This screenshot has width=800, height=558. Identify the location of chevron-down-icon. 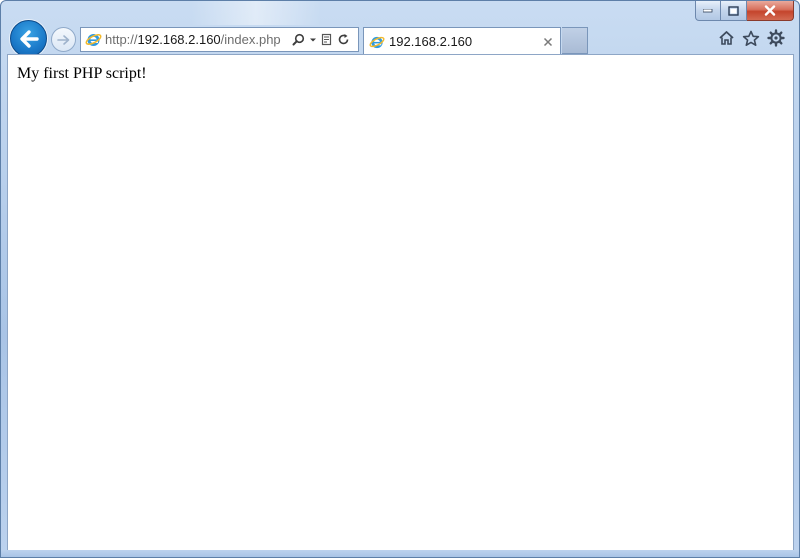
(313, 39).